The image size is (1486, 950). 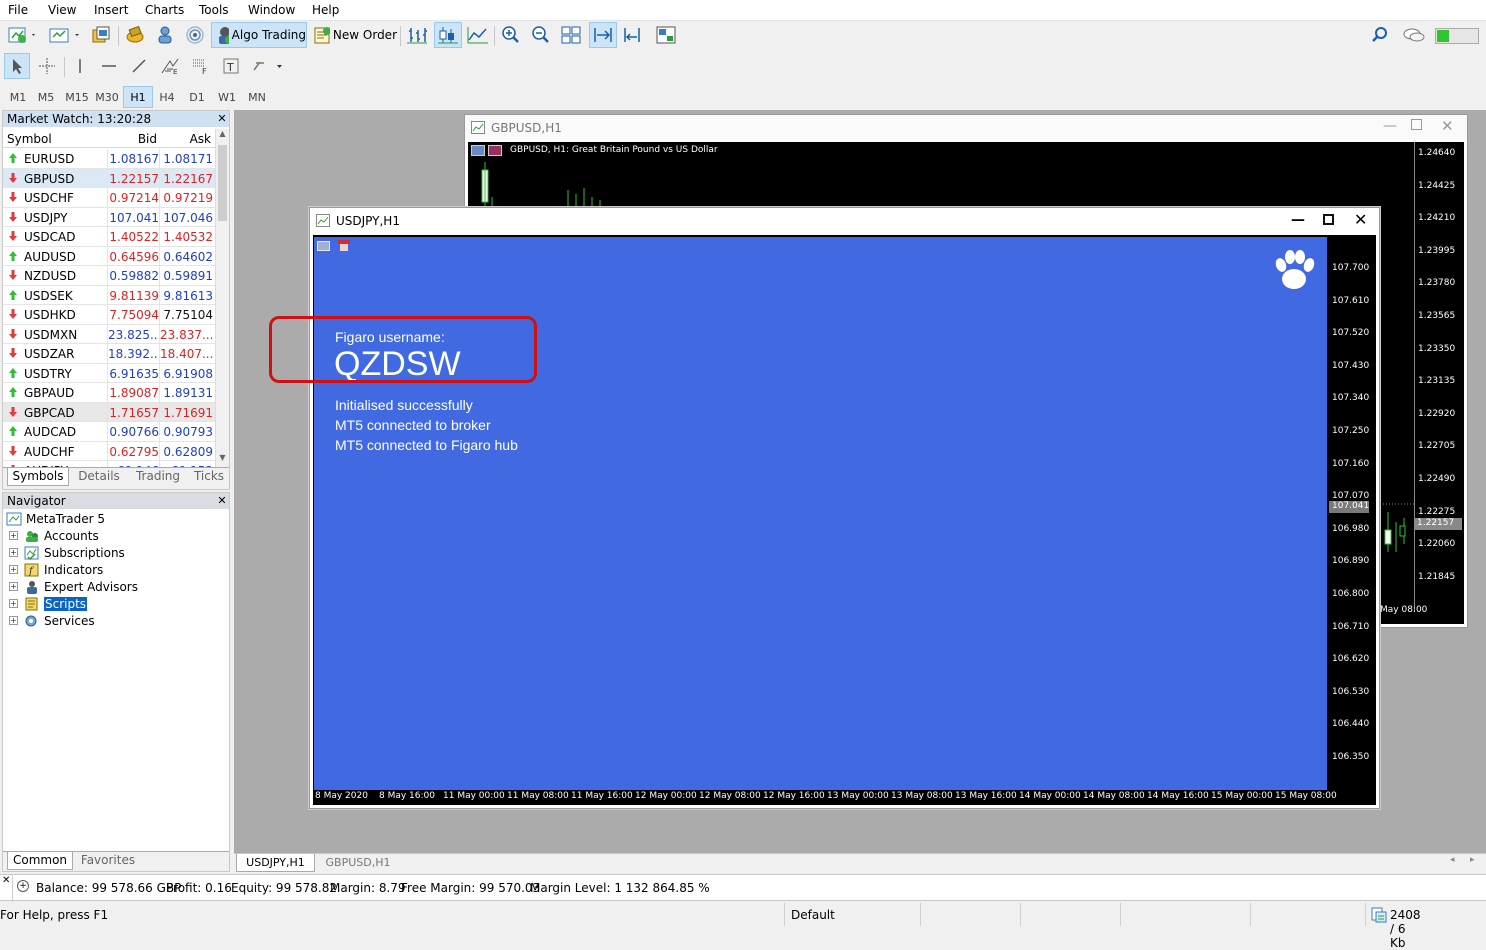 I want to click on market-watch-row: USDHKD 7.75094 7.75104, so click(x=109, y=315).